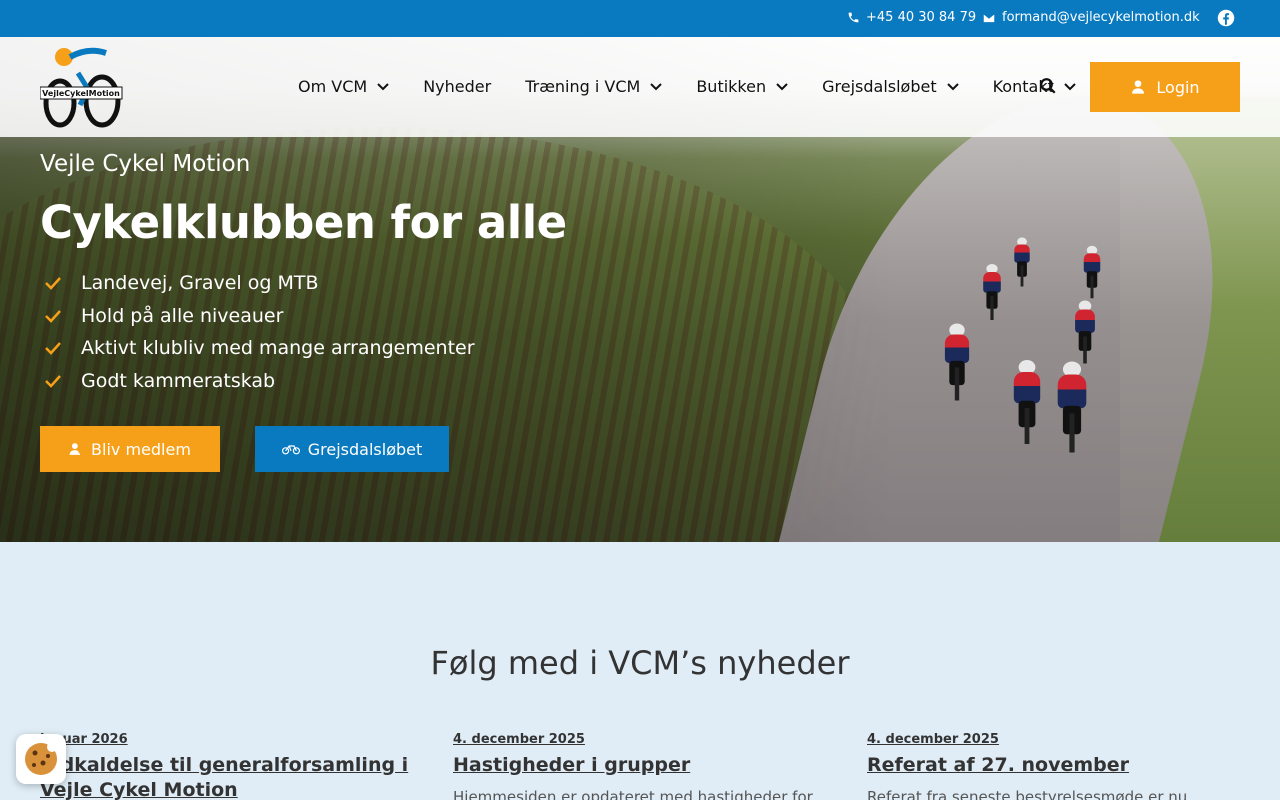  I want to click on bullet-text: Godt kammeratskab, so click(178, 380).